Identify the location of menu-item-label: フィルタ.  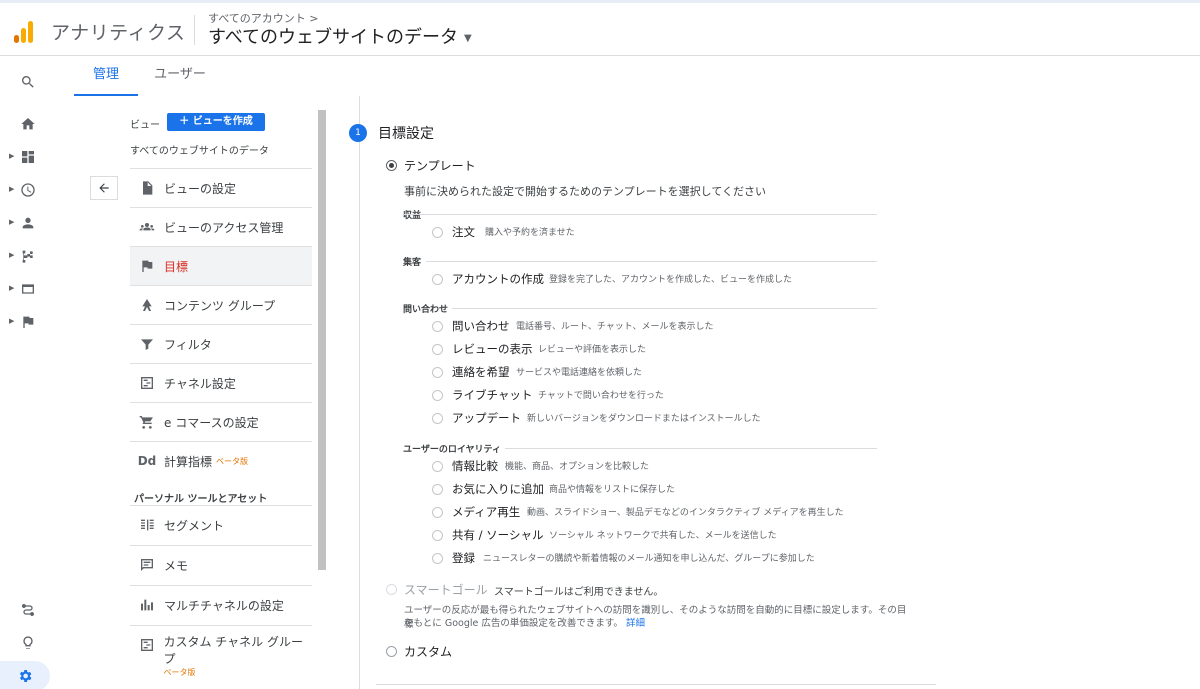
(188, 344).